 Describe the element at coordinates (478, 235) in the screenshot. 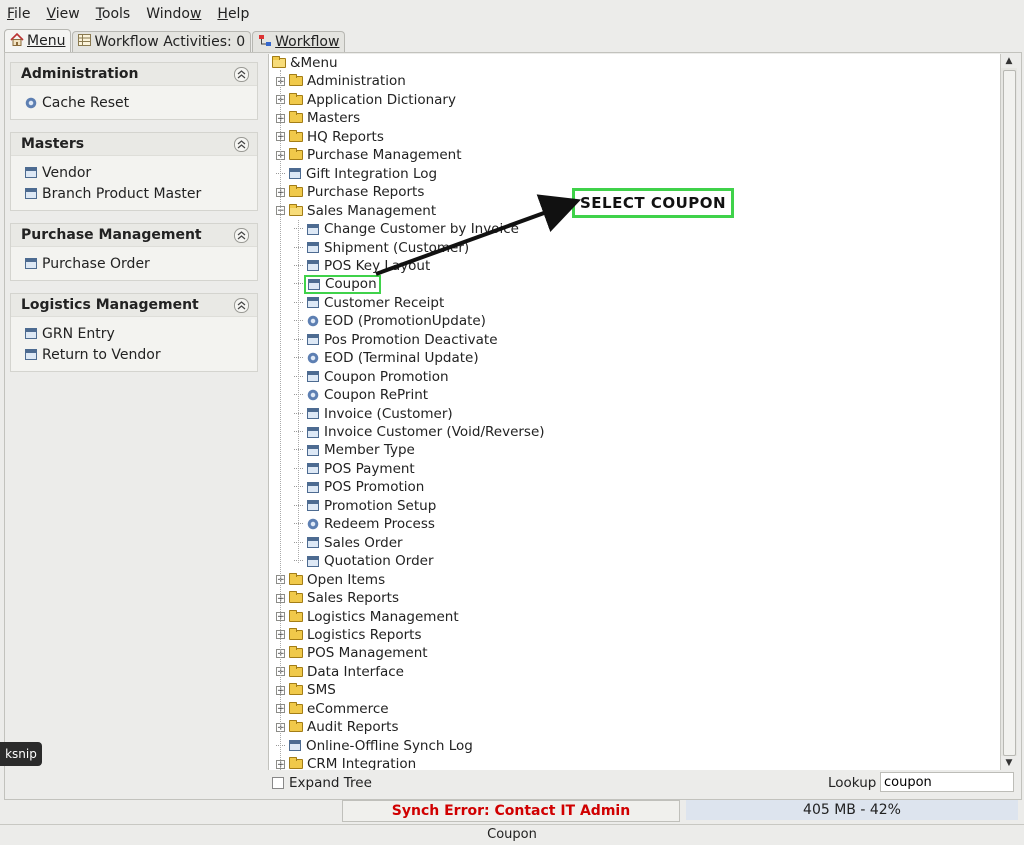

I see `callout-arrow` at that location.